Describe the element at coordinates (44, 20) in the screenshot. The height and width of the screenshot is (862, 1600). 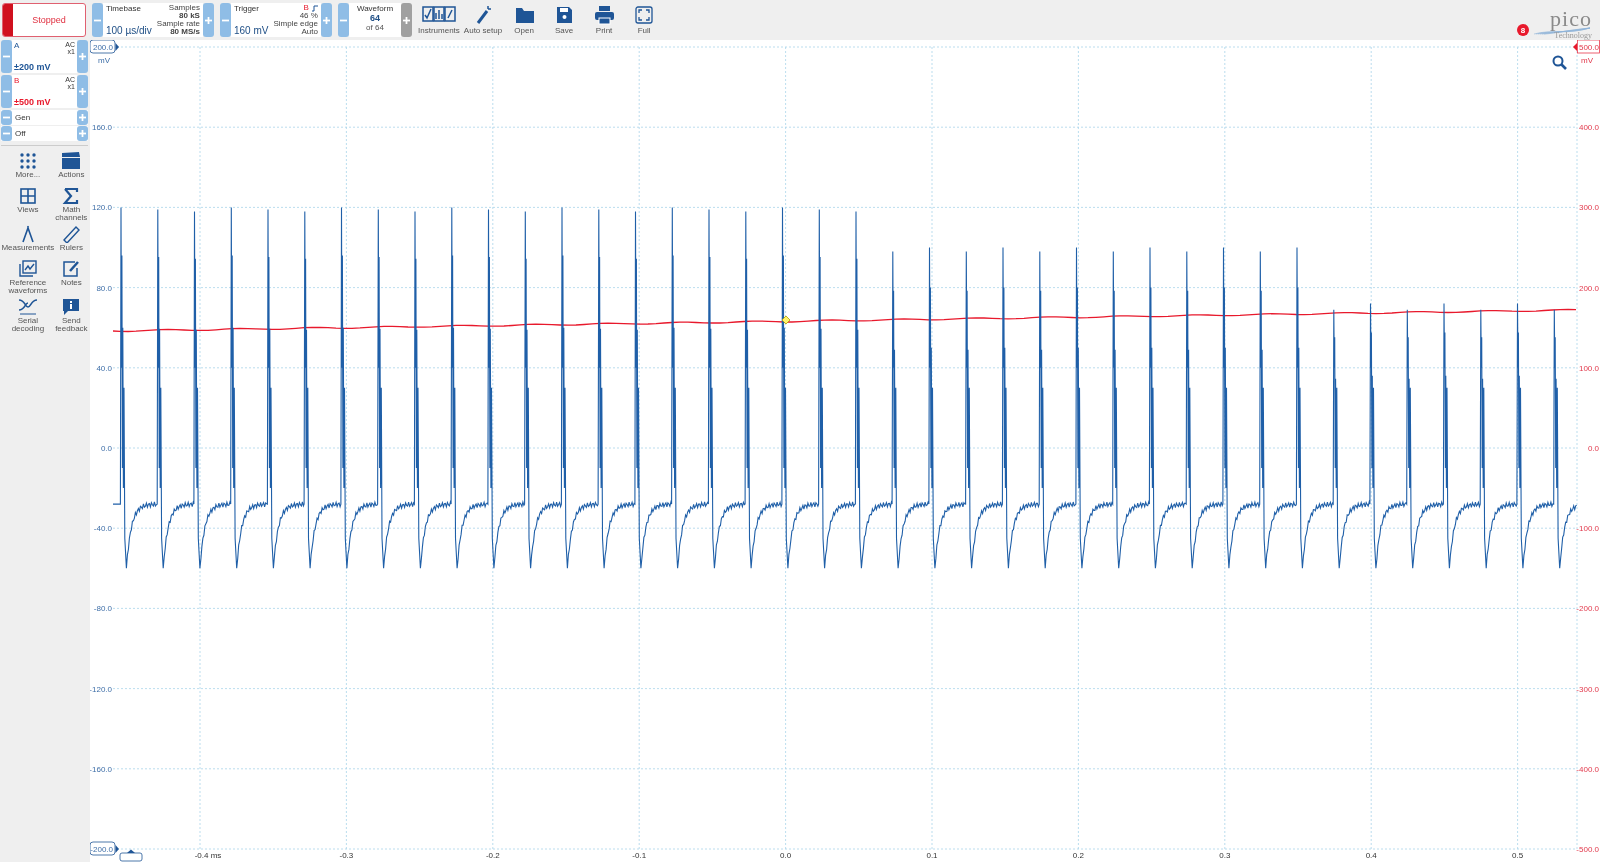
I see `run-status-button: Stopped` at that location.